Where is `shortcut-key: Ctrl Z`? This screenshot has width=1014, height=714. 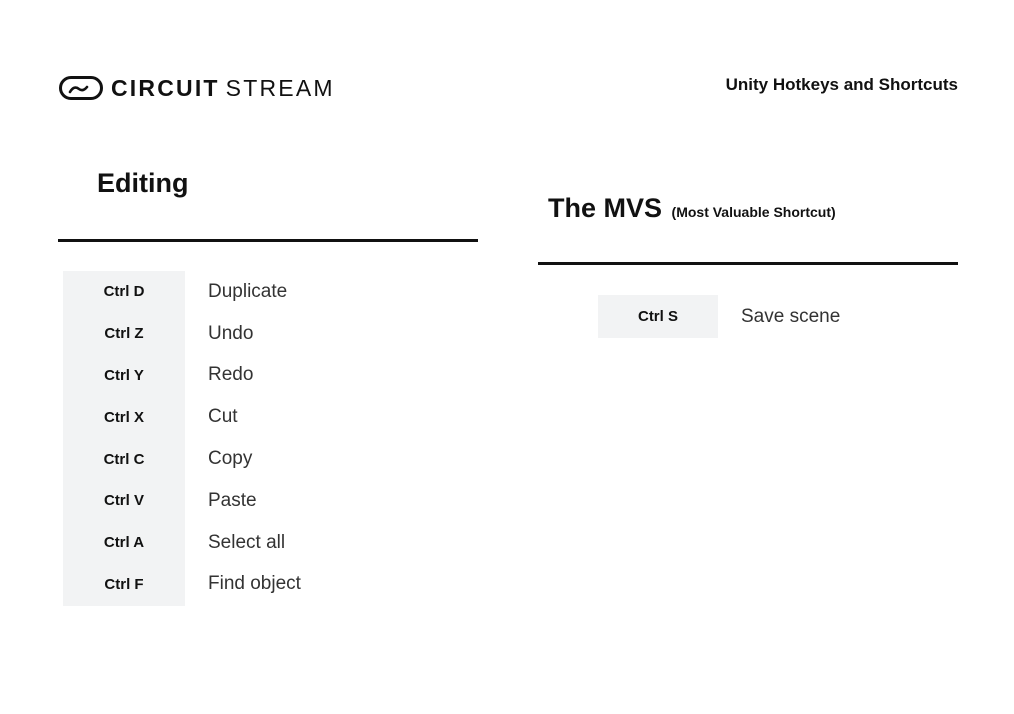 shortcut-key: Ctrl Z is located at coordinates (124, 334).